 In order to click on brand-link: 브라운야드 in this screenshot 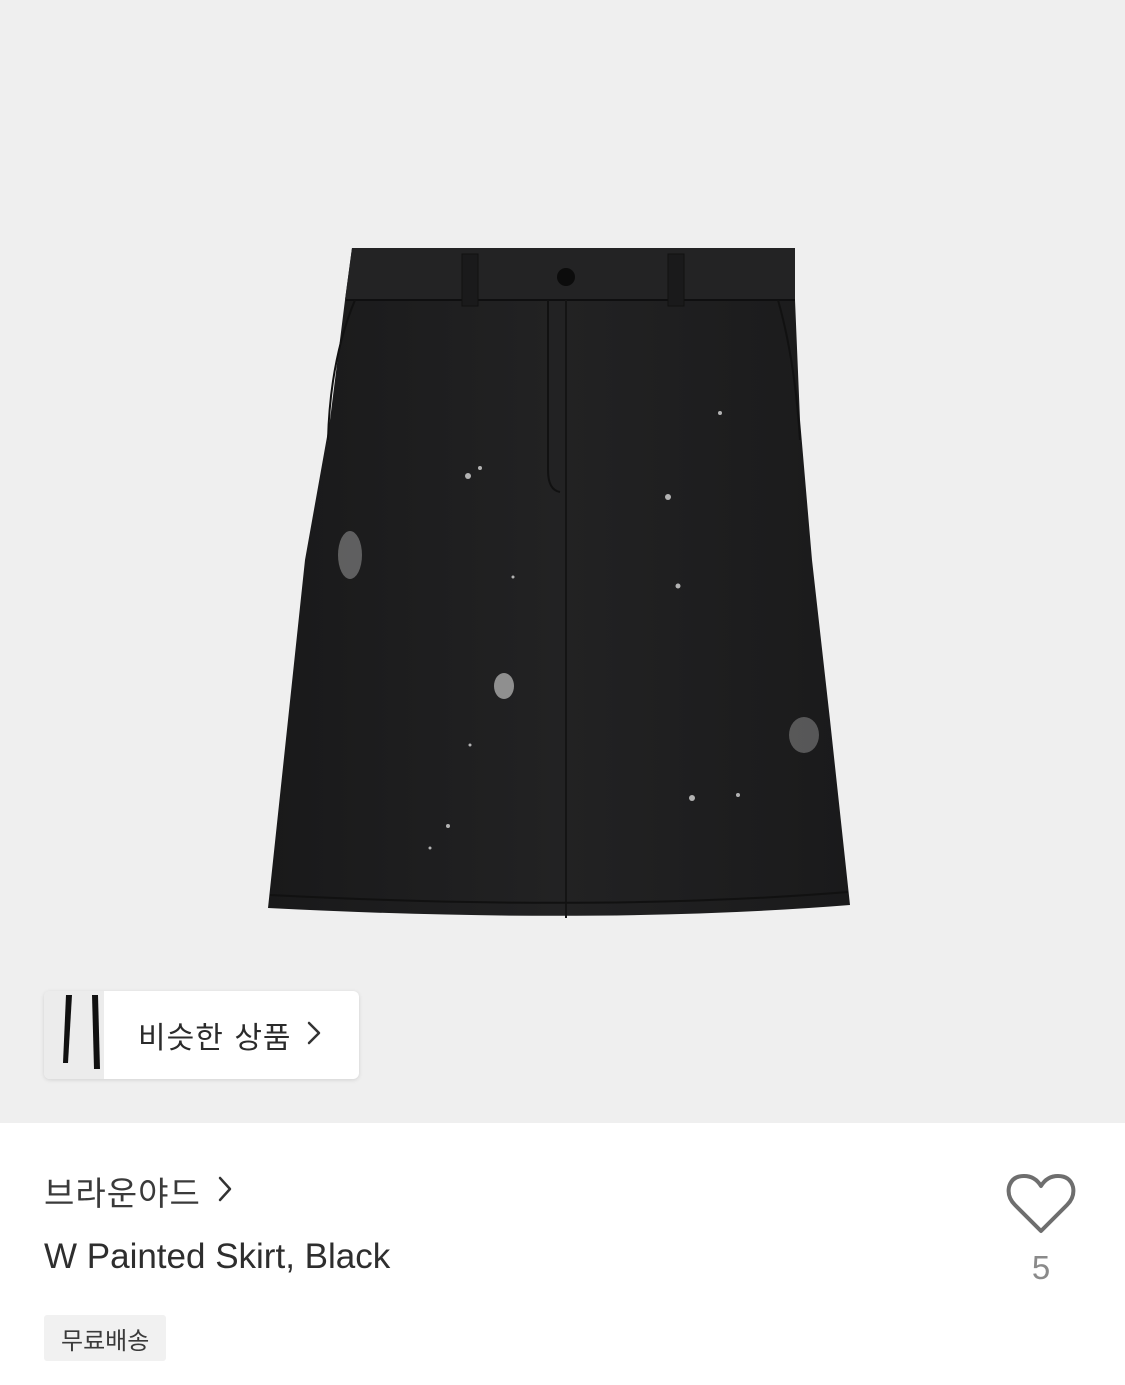, I will do `click(138, 1191)`.